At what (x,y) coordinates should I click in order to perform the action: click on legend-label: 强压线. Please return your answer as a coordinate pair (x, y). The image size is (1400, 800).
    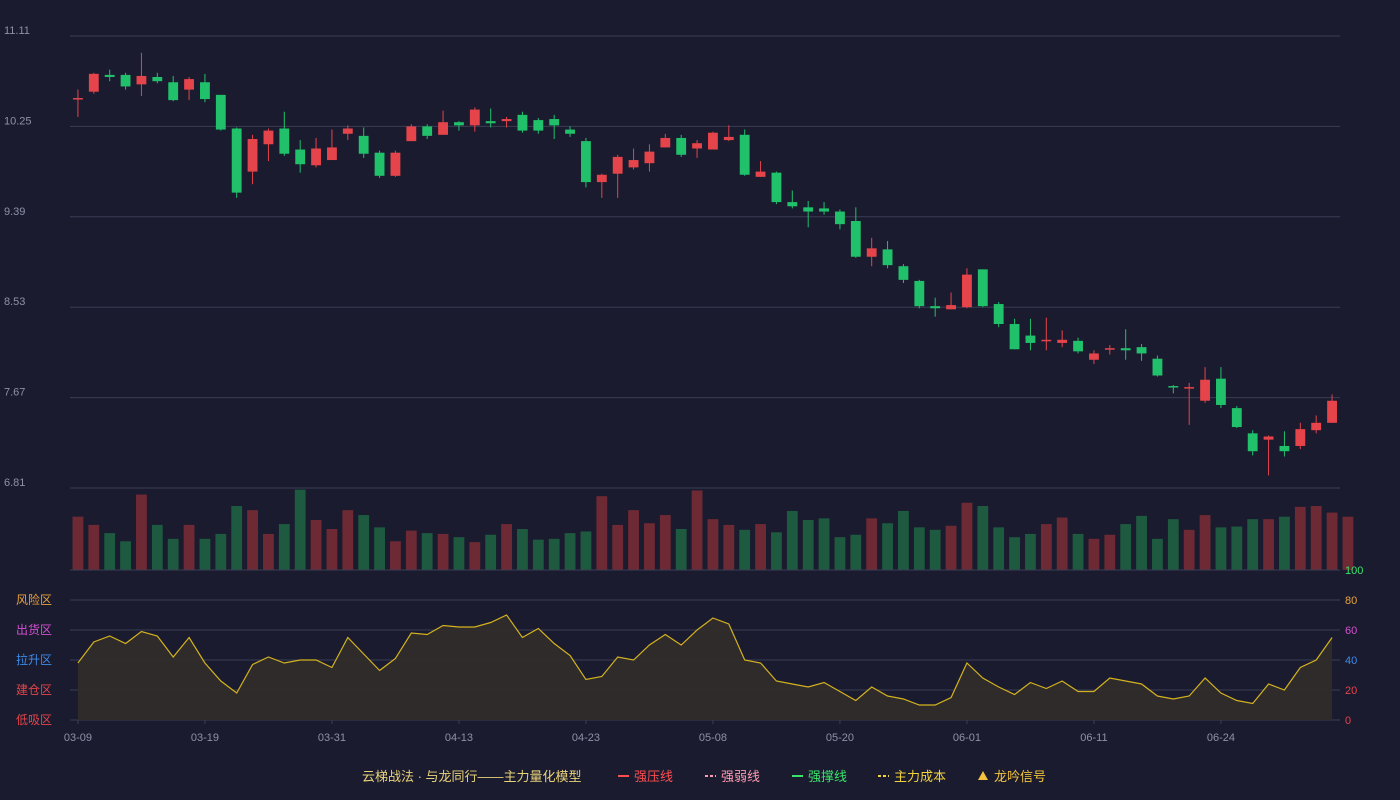
    Looking at the image, I should click on (653, 776).